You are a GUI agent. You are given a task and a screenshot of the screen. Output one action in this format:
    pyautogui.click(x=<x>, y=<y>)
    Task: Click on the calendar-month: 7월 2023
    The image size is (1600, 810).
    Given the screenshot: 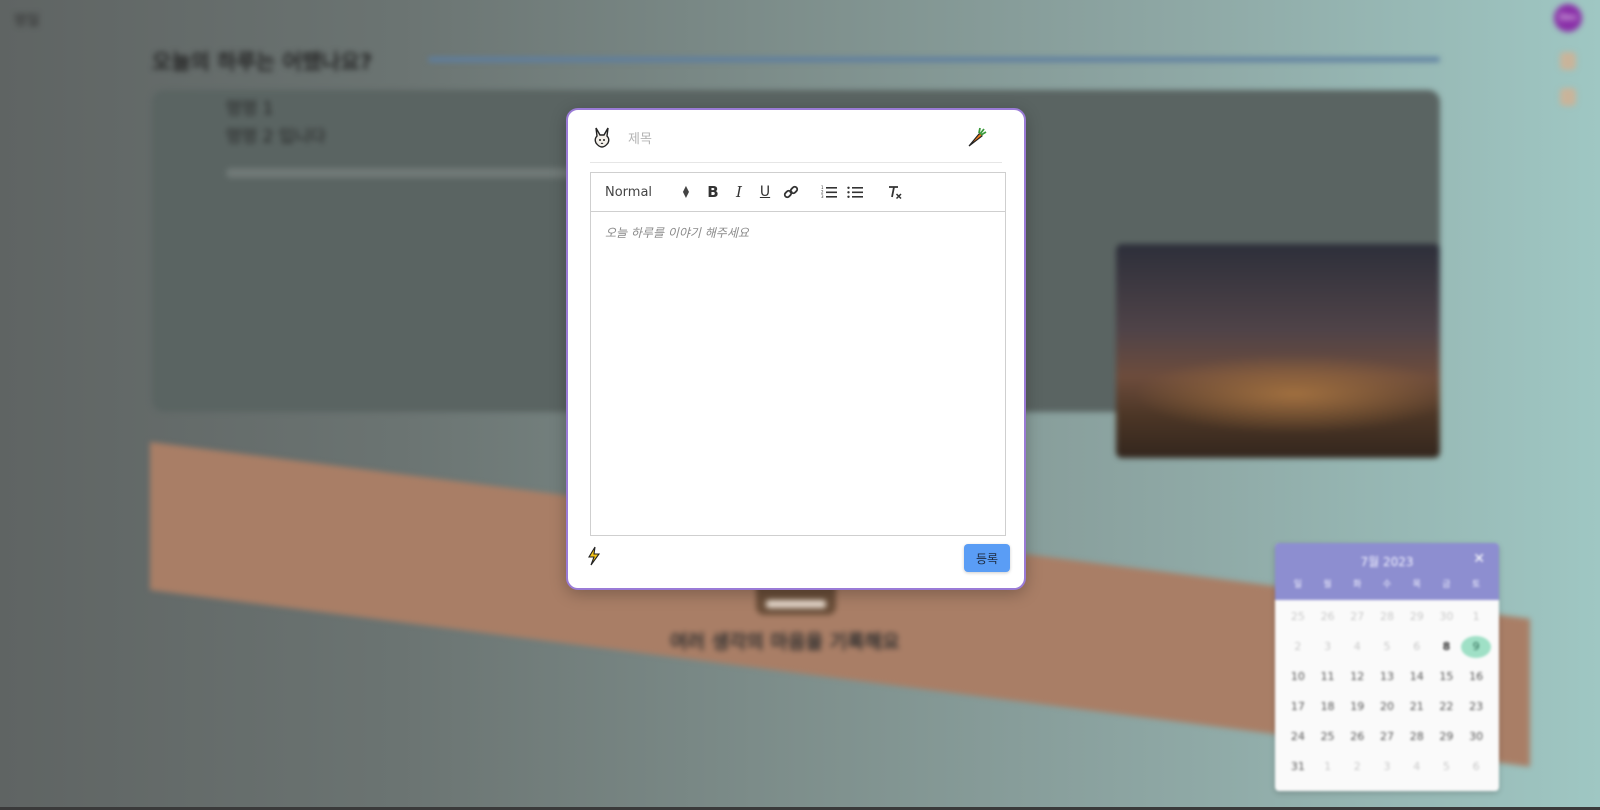 What is the action you would take?
    pyautogui.click(x=1387, y=562)
    